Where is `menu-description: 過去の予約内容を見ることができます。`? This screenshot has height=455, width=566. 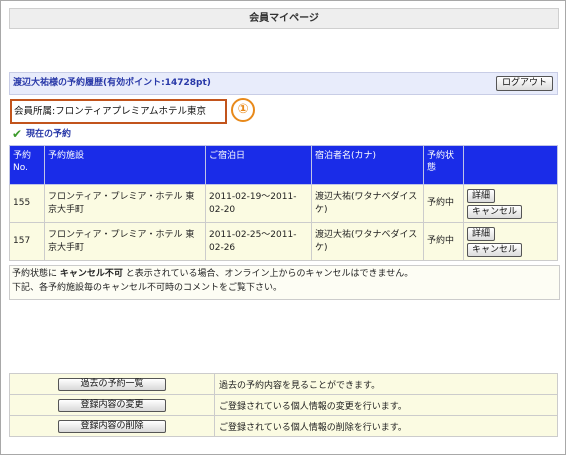 menu-description: 過去の予約内容を見ることができます。 is located at coordinates (386, 384).